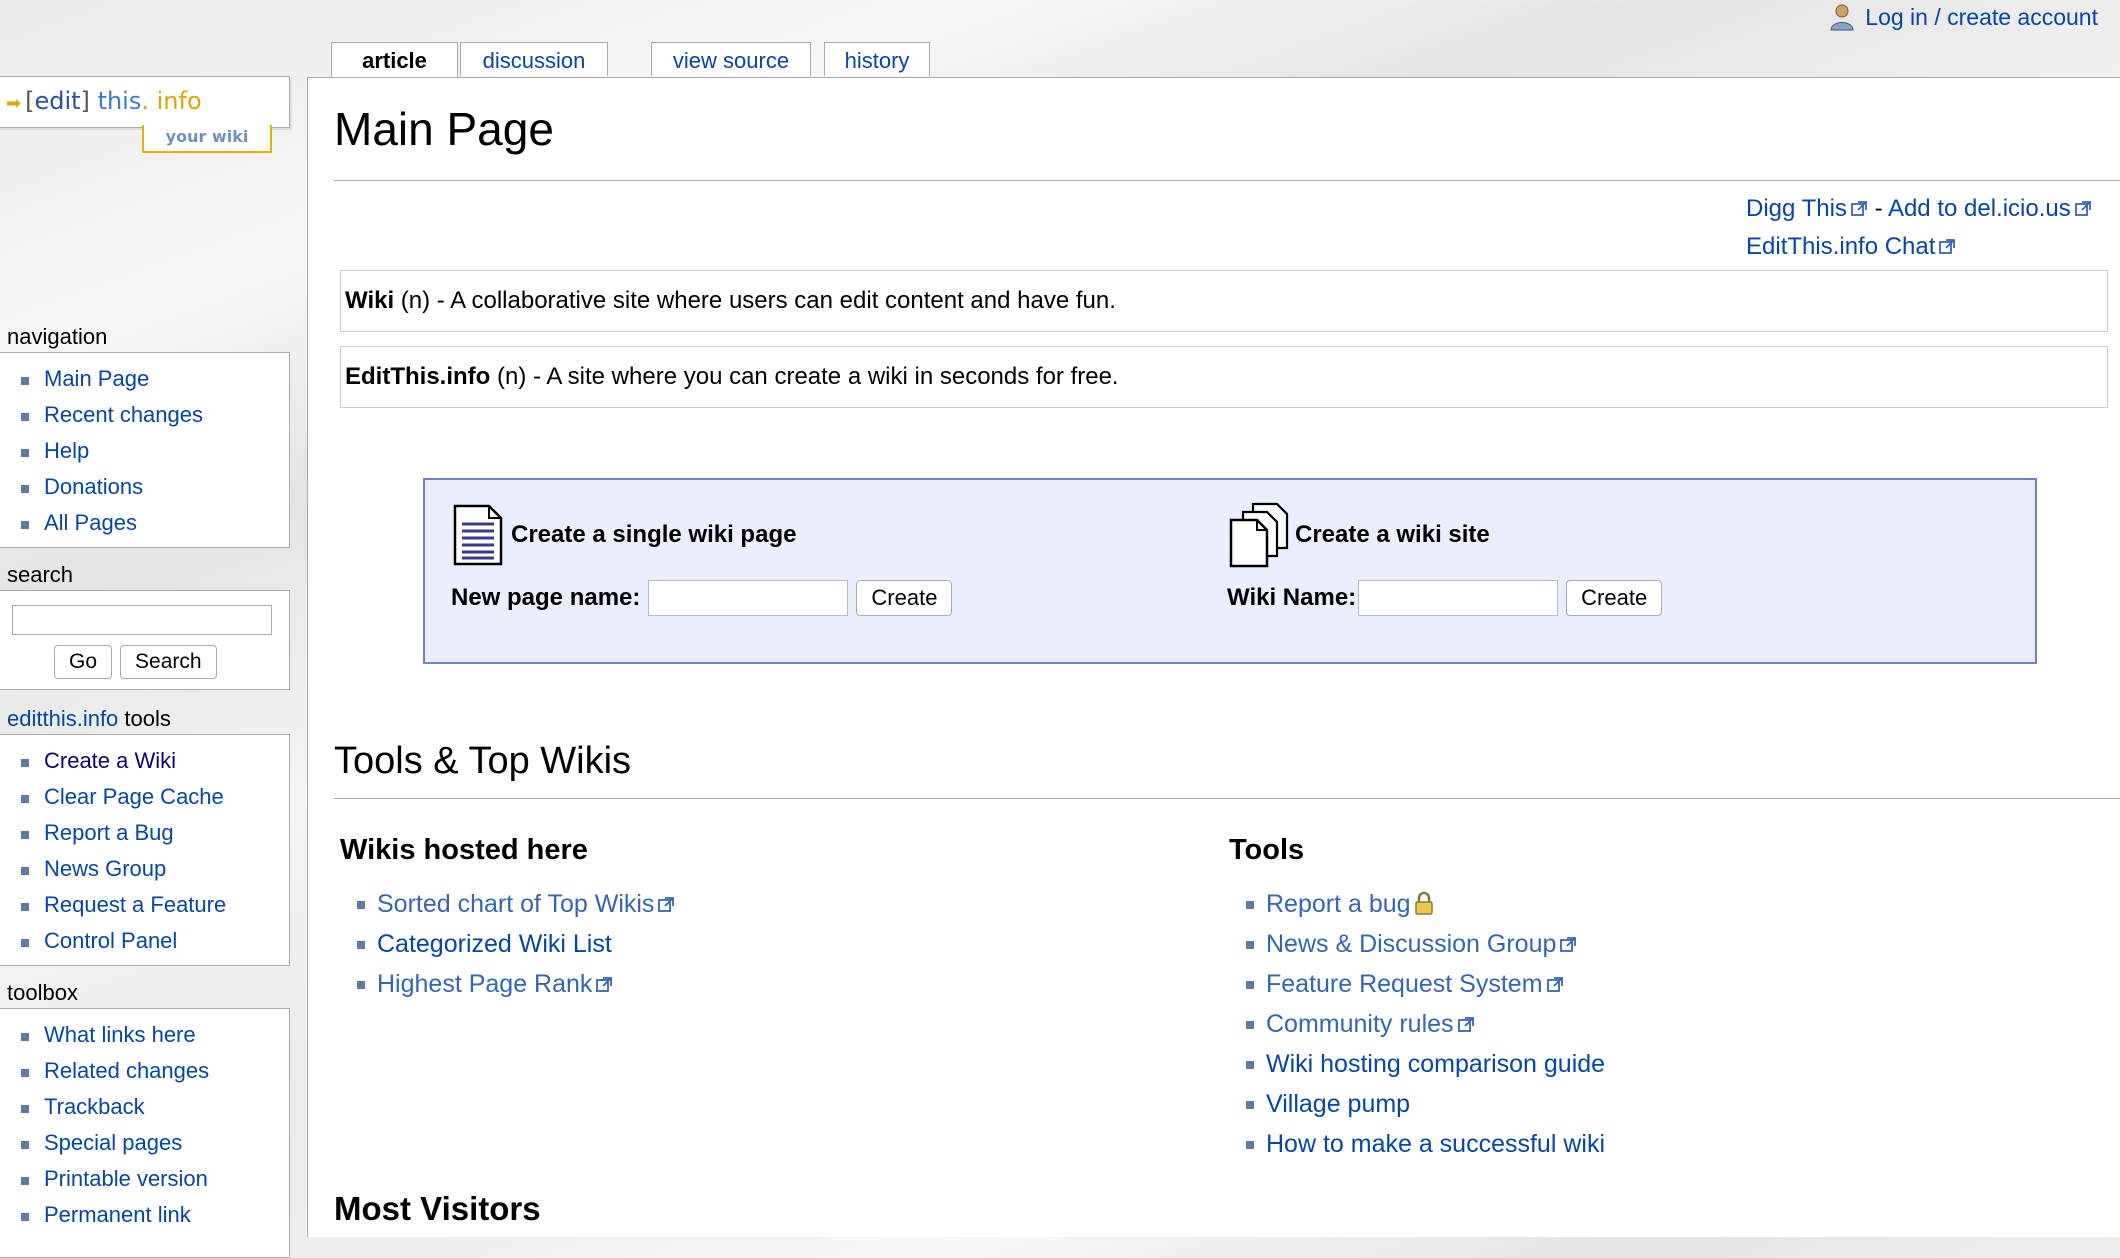  What do you see at coordinates (1981, 17) in the screenshot?
I see `login-link: Log in / create account` at bounding box center [1981, 17].